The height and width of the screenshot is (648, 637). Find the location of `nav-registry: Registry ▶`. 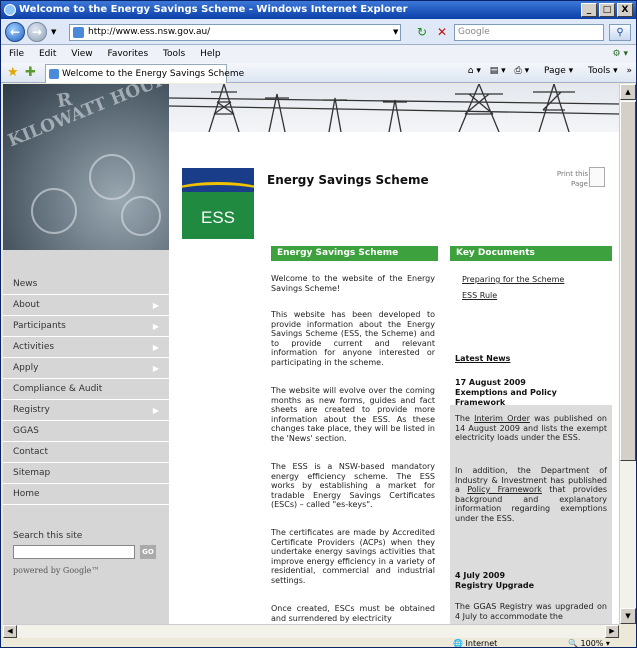

nav-registry: Registry ▶ is located at coordinates (86, 410).